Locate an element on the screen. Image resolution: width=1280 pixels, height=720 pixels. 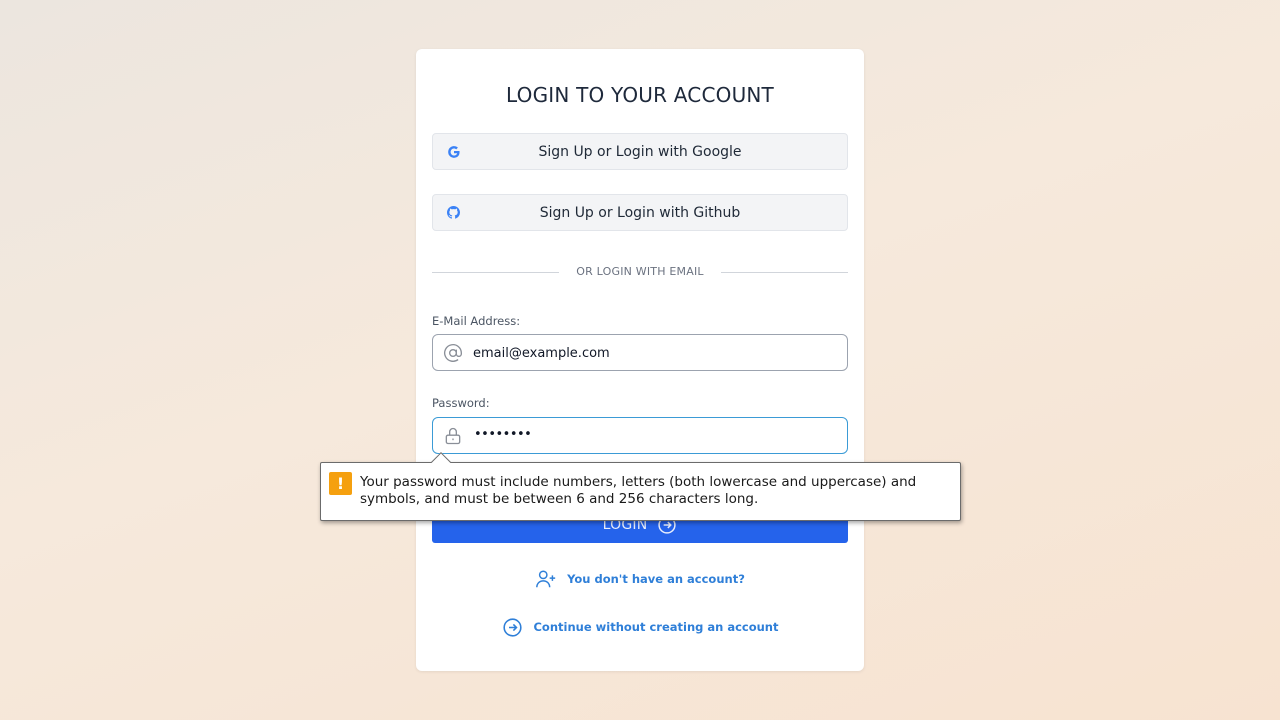
user-plus-icon is located at coordinates (546, 579).